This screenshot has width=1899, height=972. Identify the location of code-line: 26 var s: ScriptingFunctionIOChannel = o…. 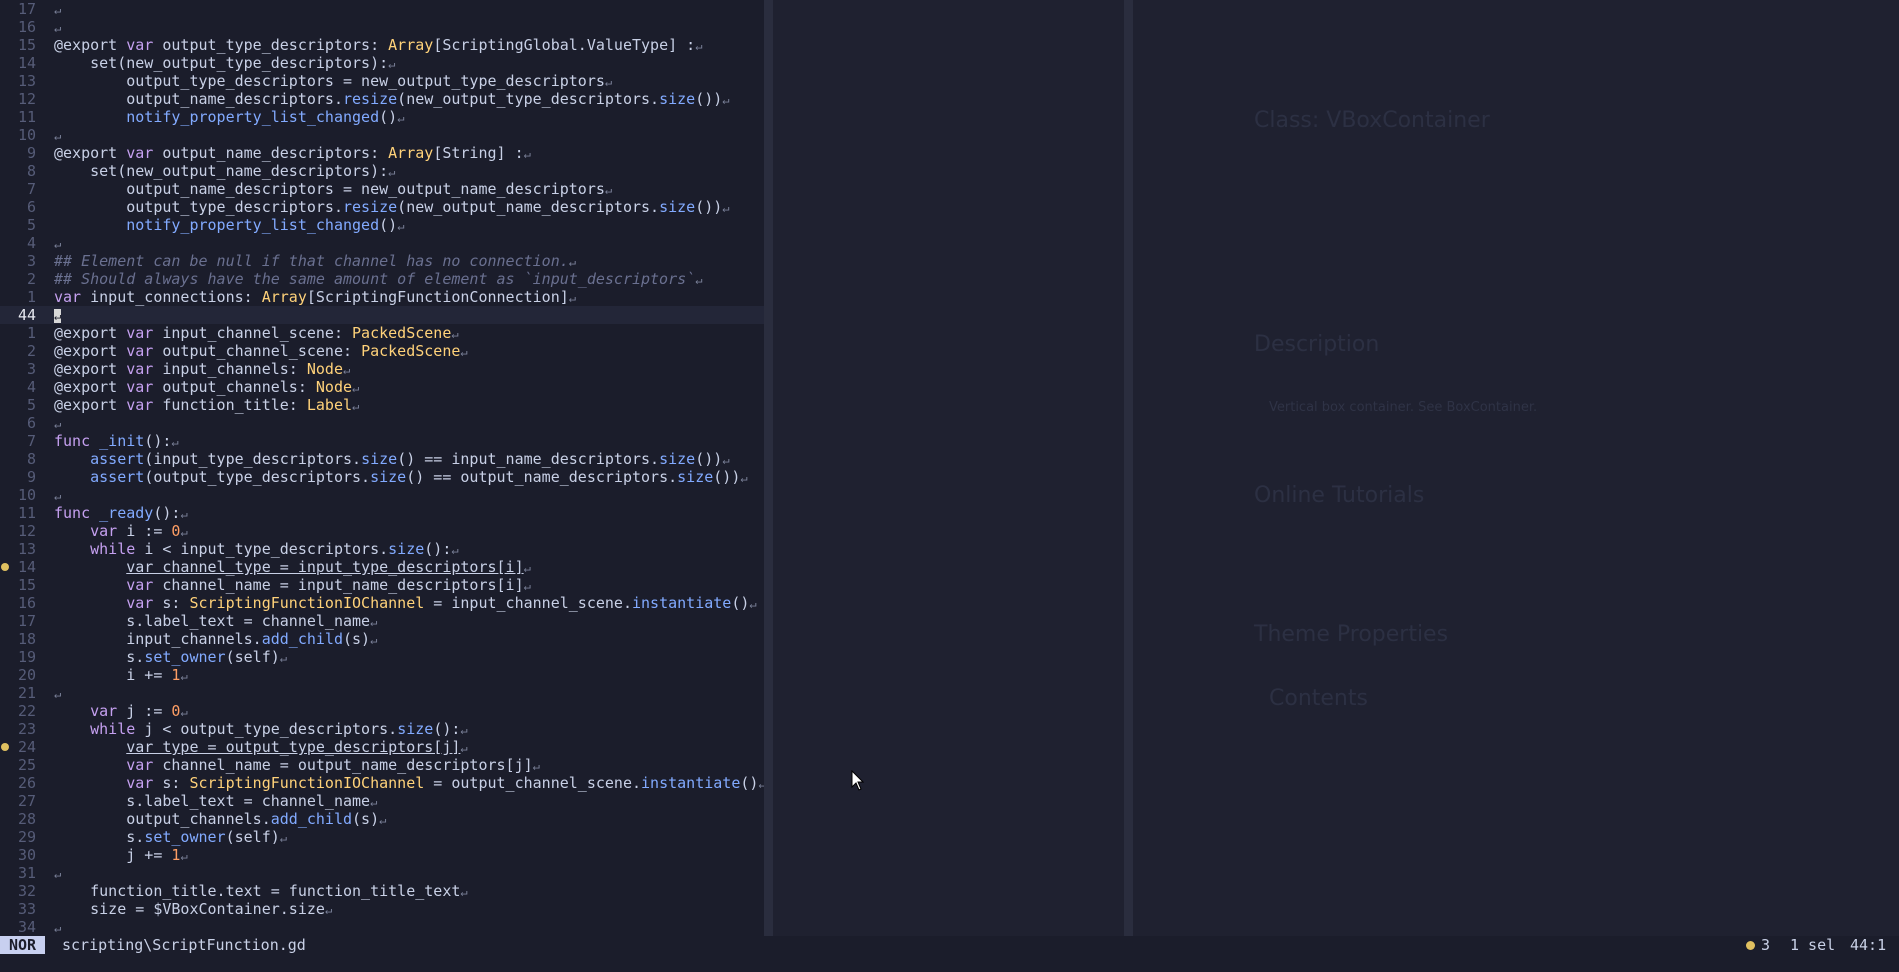
(382, 783).